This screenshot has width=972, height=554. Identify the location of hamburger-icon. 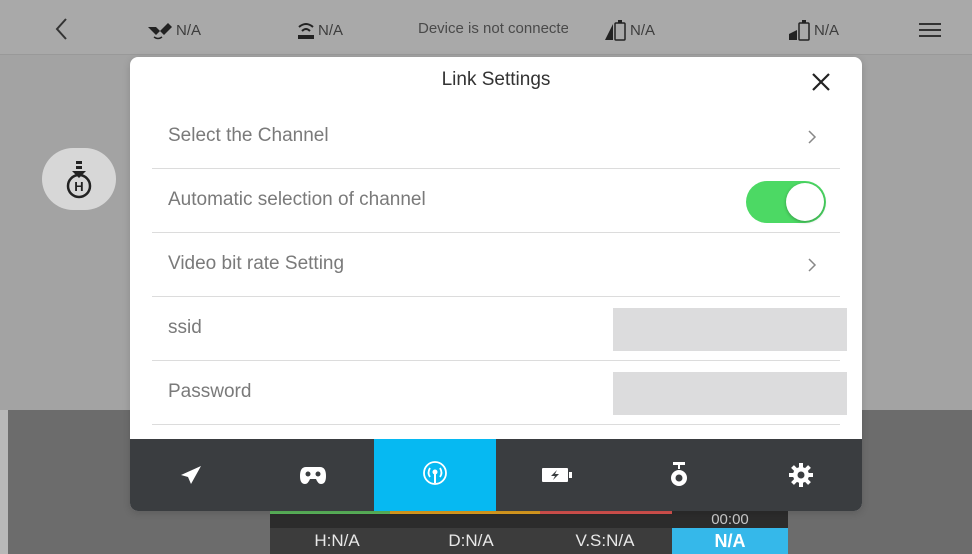
(930, 30).